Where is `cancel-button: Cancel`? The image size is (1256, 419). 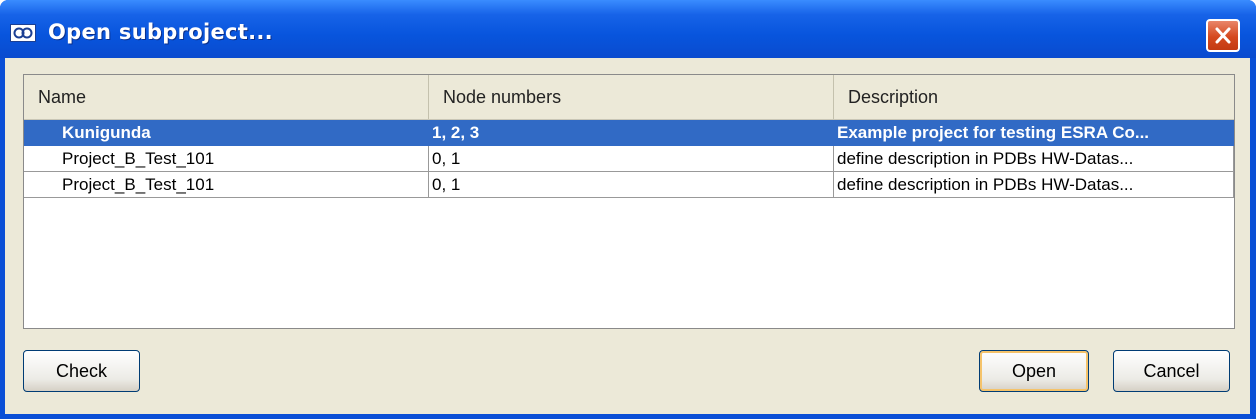
cancel-button: Cancel is located at coordinates (1171, 371).